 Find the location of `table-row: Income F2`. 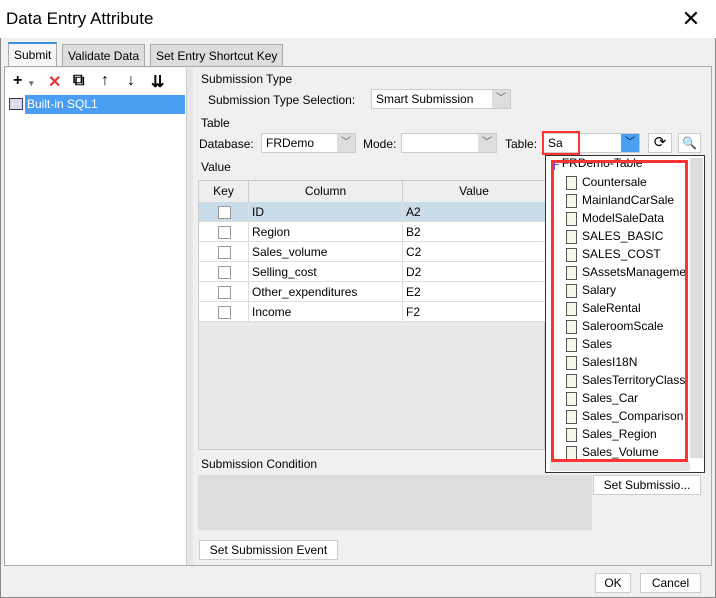

table-row: Income F2 is located at coordinates (372, 312).